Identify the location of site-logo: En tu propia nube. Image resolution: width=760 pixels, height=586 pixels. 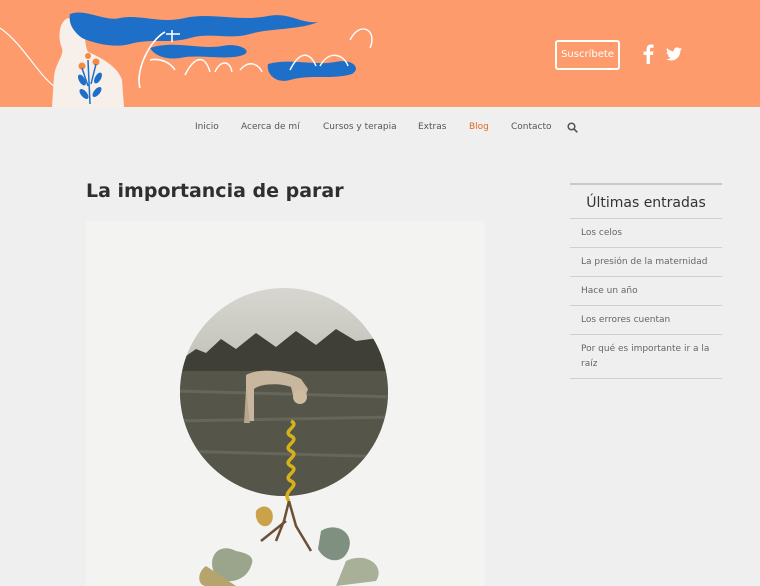
(190, 53).